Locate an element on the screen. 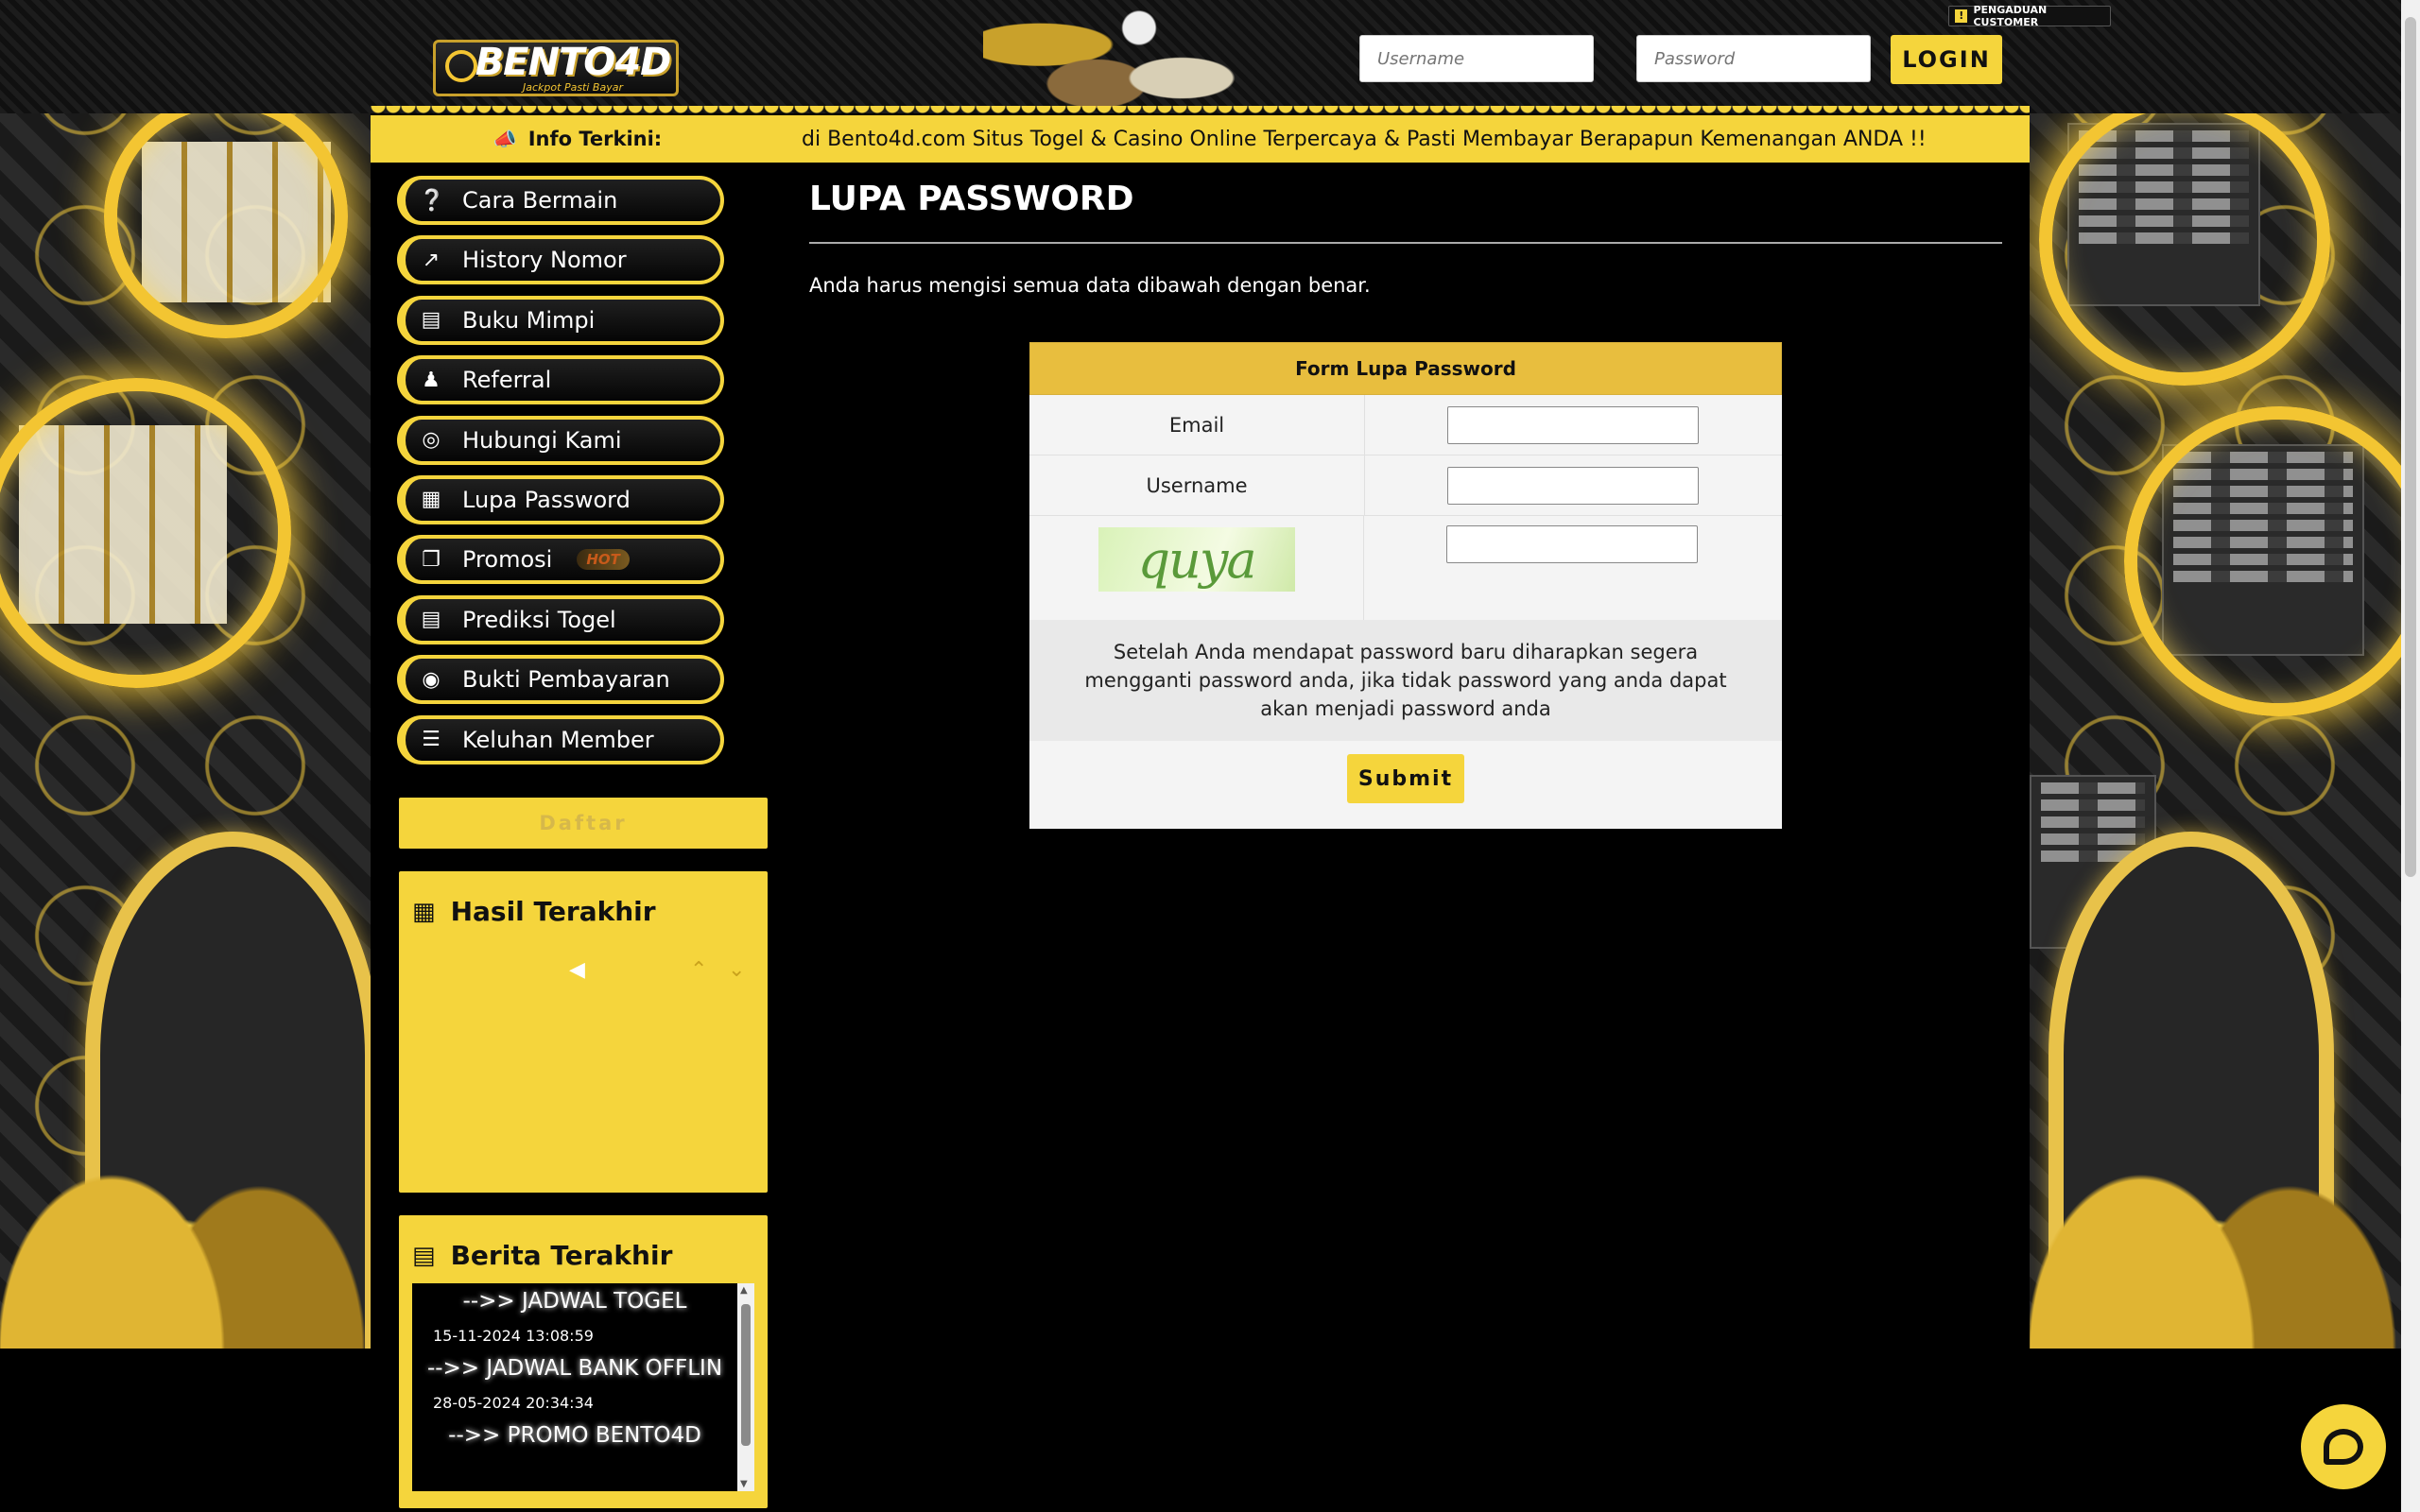  email-field-cell is located at coordinates (1573, 425).